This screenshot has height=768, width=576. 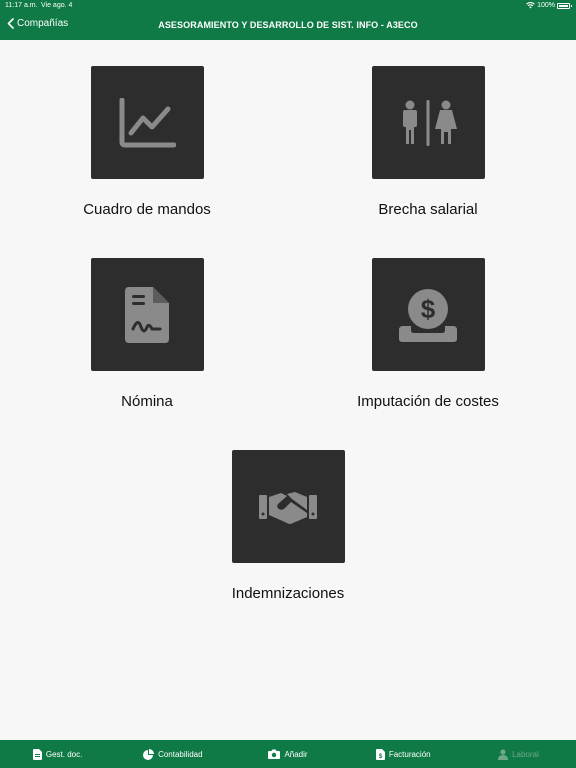 I want to click on tab-label: Gest. doc., so click(x=64, y=754).